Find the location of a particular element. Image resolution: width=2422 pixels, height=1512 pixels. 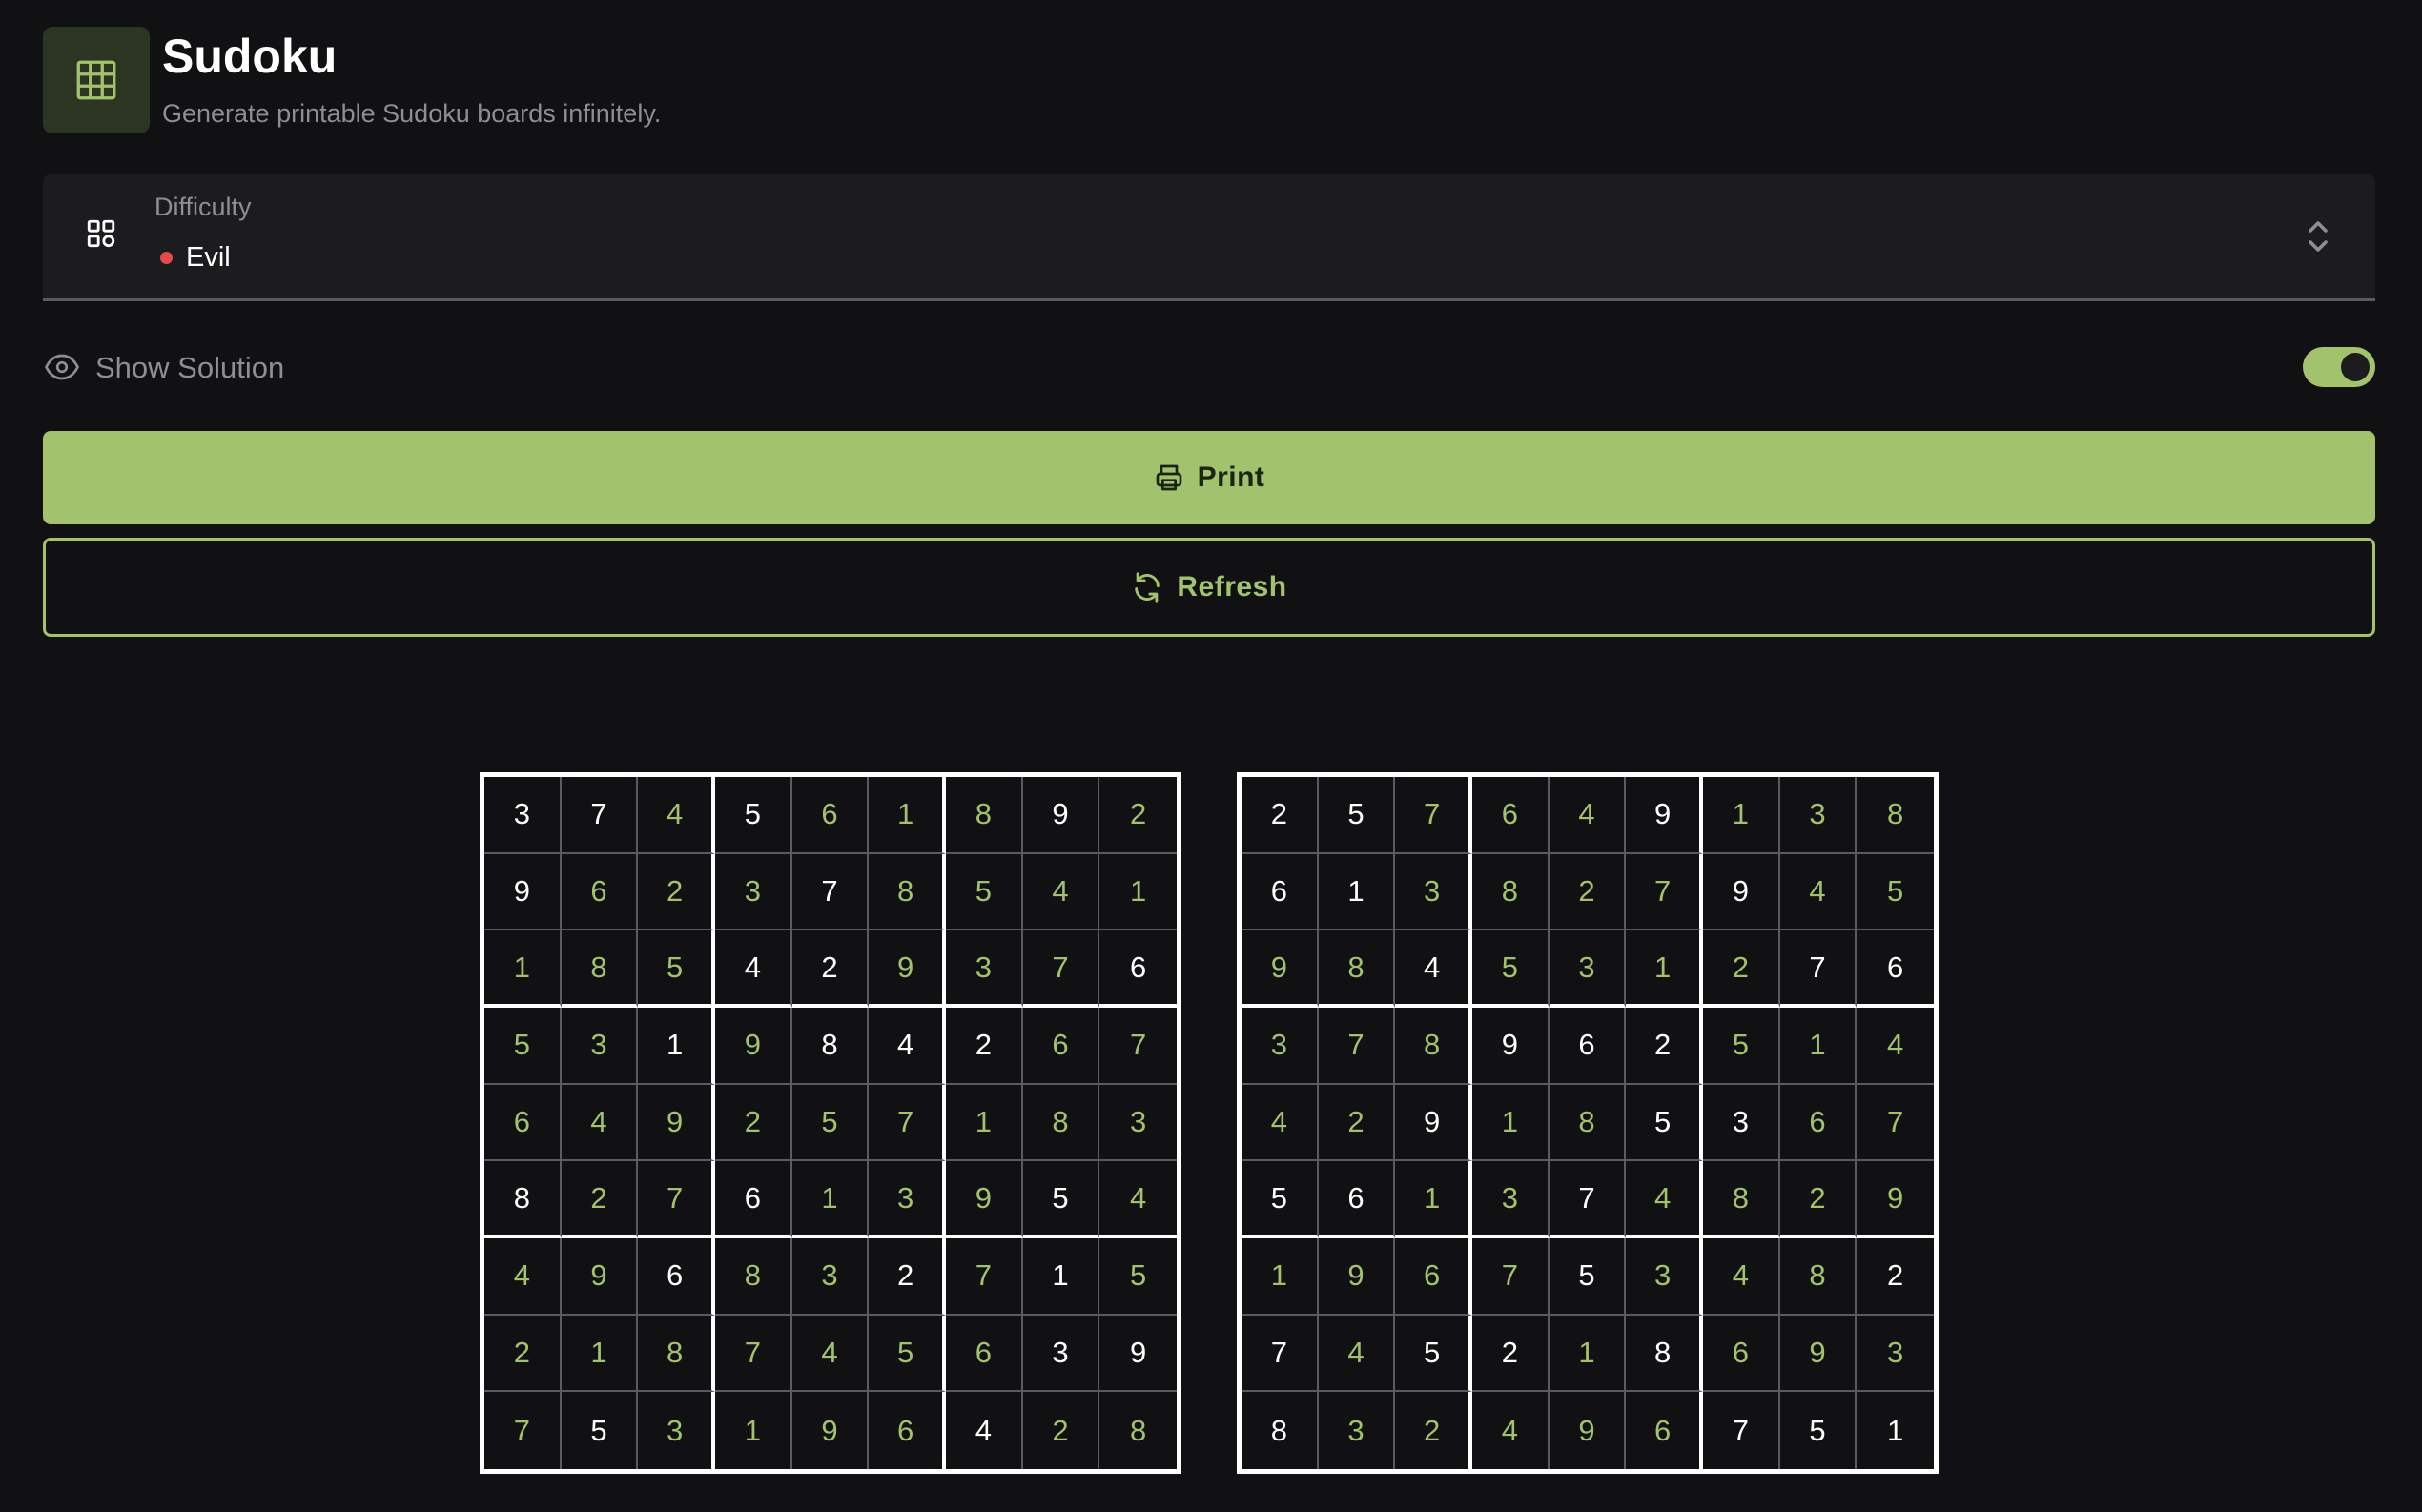

eye-icon is located at coordinates (62, 367).